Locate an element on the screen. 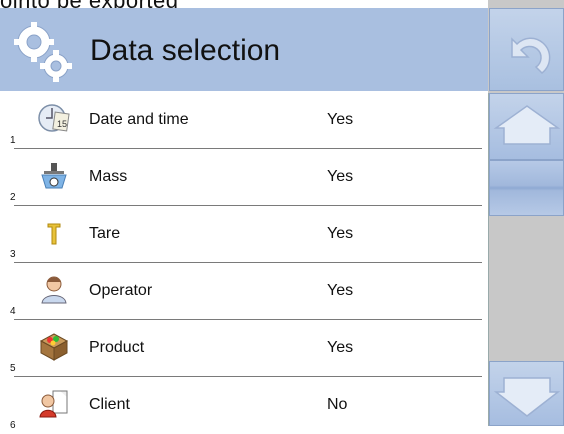  item-label: Client is located at coordinates (109, 404).